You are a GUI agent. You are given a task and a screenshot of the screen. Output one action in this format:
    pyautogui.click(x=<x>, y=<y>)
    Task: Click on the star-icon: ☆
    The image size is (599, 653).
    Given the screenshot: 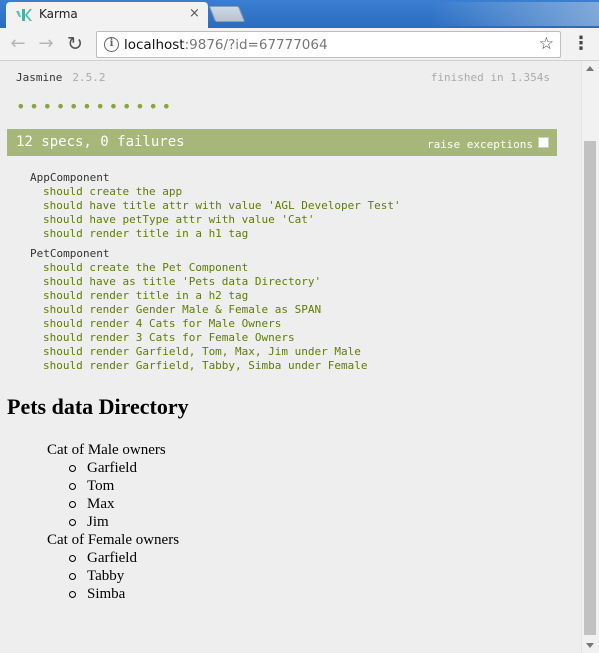 What is the action you would take?
    pyautogui.click(x=546, y=44)
    